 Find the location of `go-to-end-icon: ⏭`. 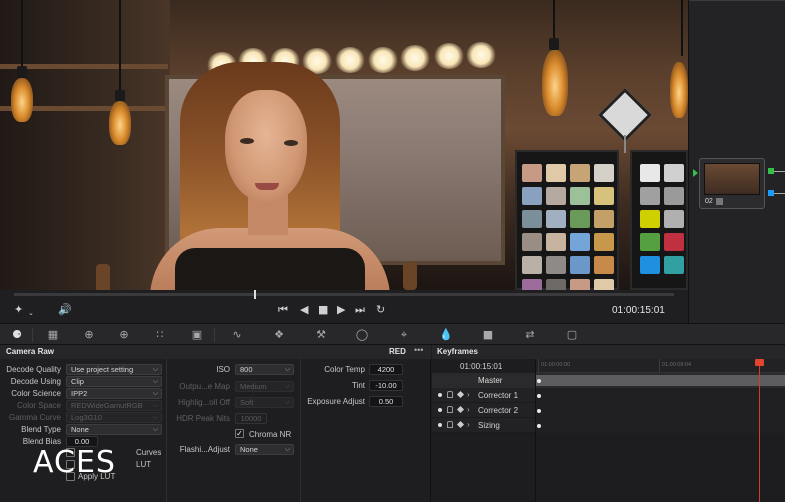

go-to-end-icon: ⏭ is located at coordinates (360, 310).